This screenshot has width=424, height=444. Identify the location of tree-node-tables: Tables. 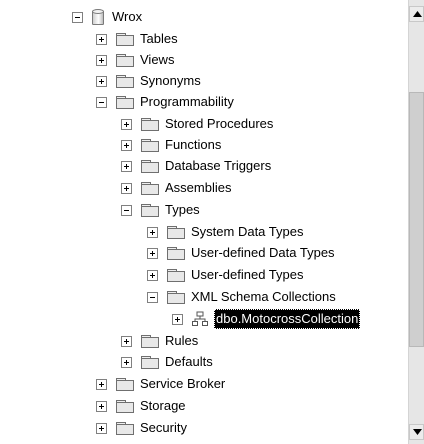
(137, 39).